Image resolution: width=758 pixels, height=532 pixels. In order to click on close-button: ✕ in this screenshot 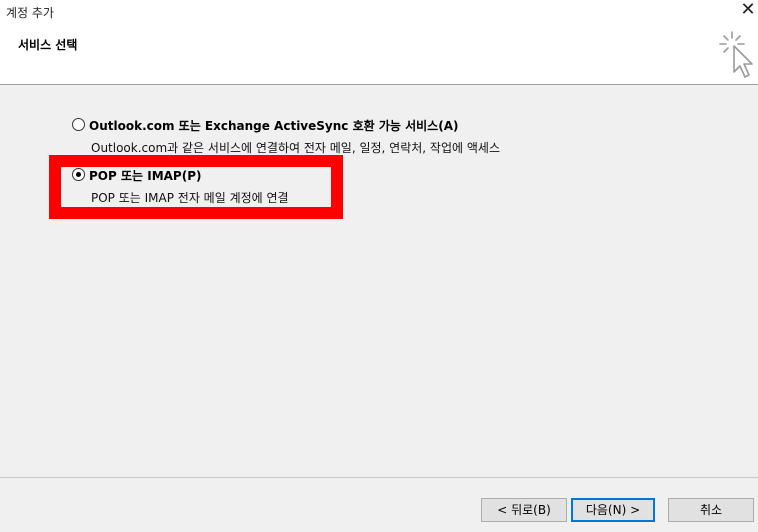, I will do `click(748, 10)`.